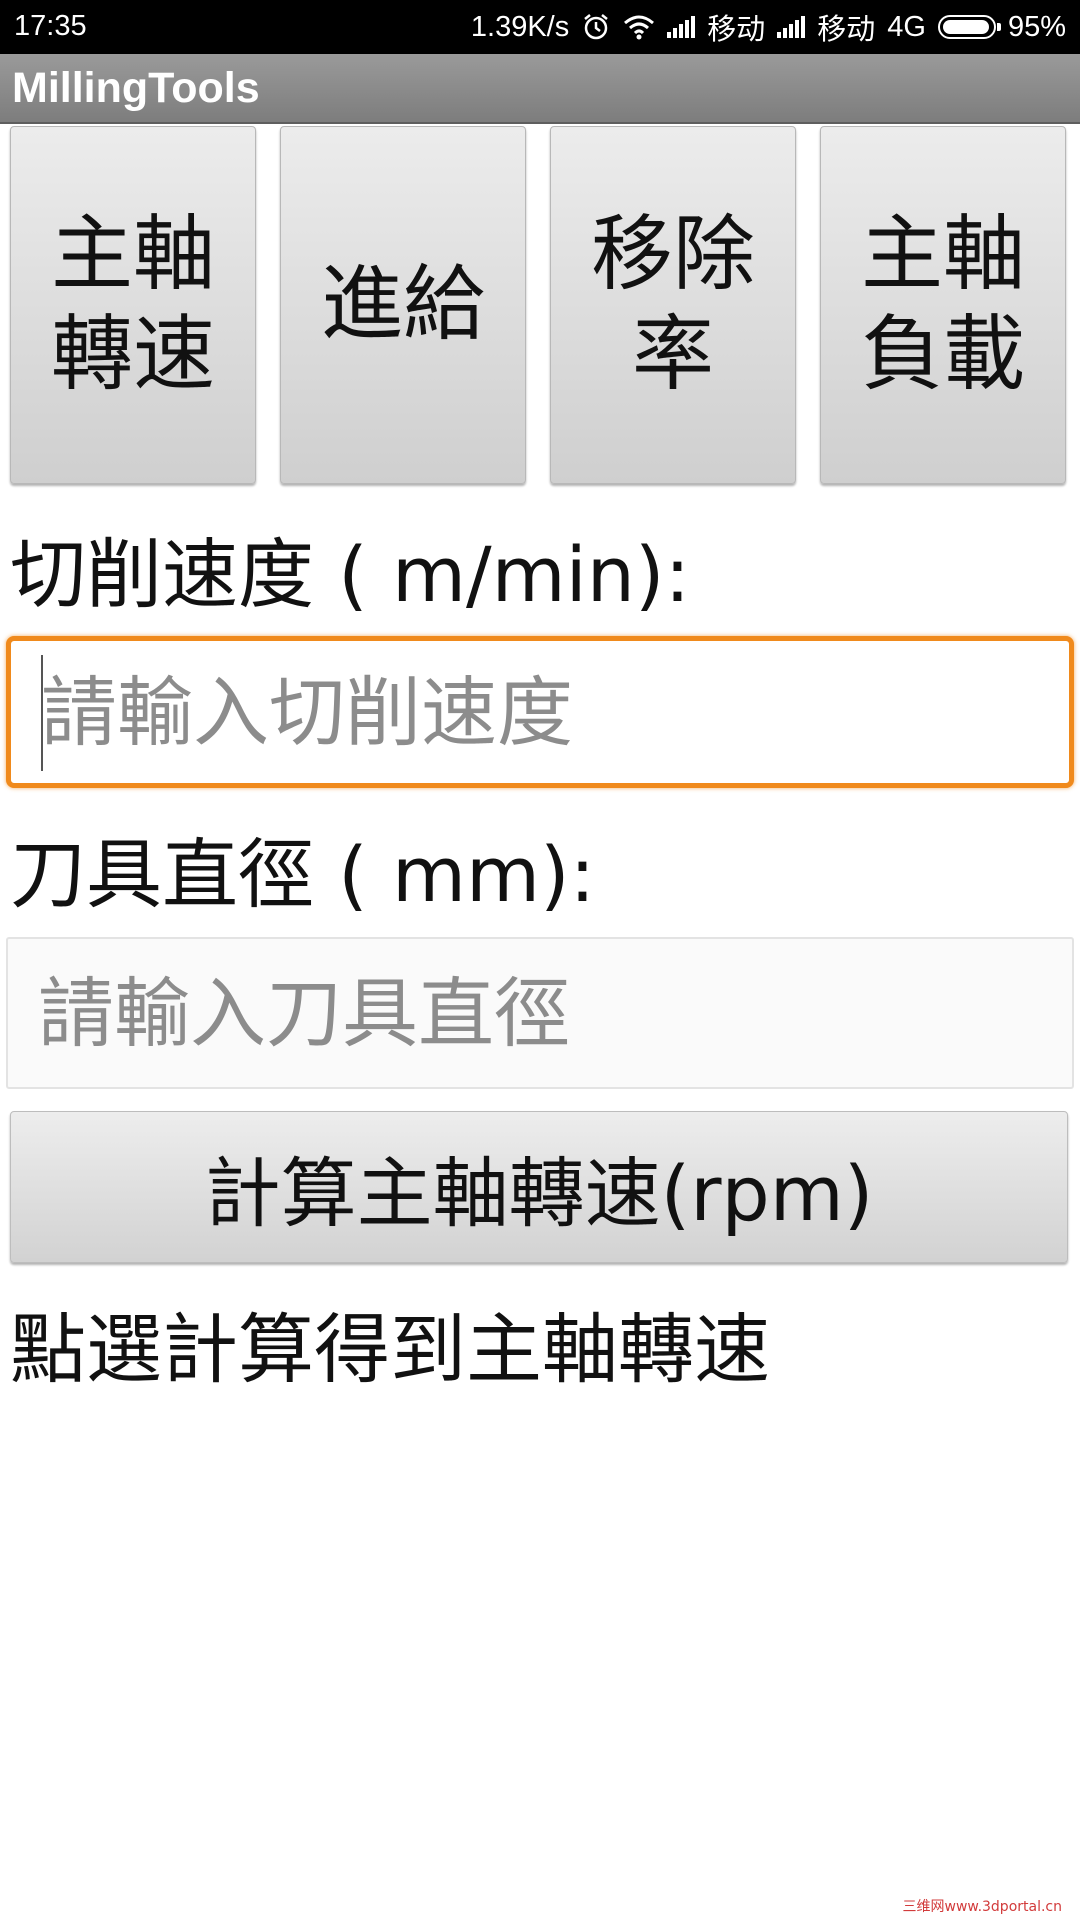  I want to click on status-bar: 17:35 1.39K/s 移动 移动 4G 95%, so click(540, 27).